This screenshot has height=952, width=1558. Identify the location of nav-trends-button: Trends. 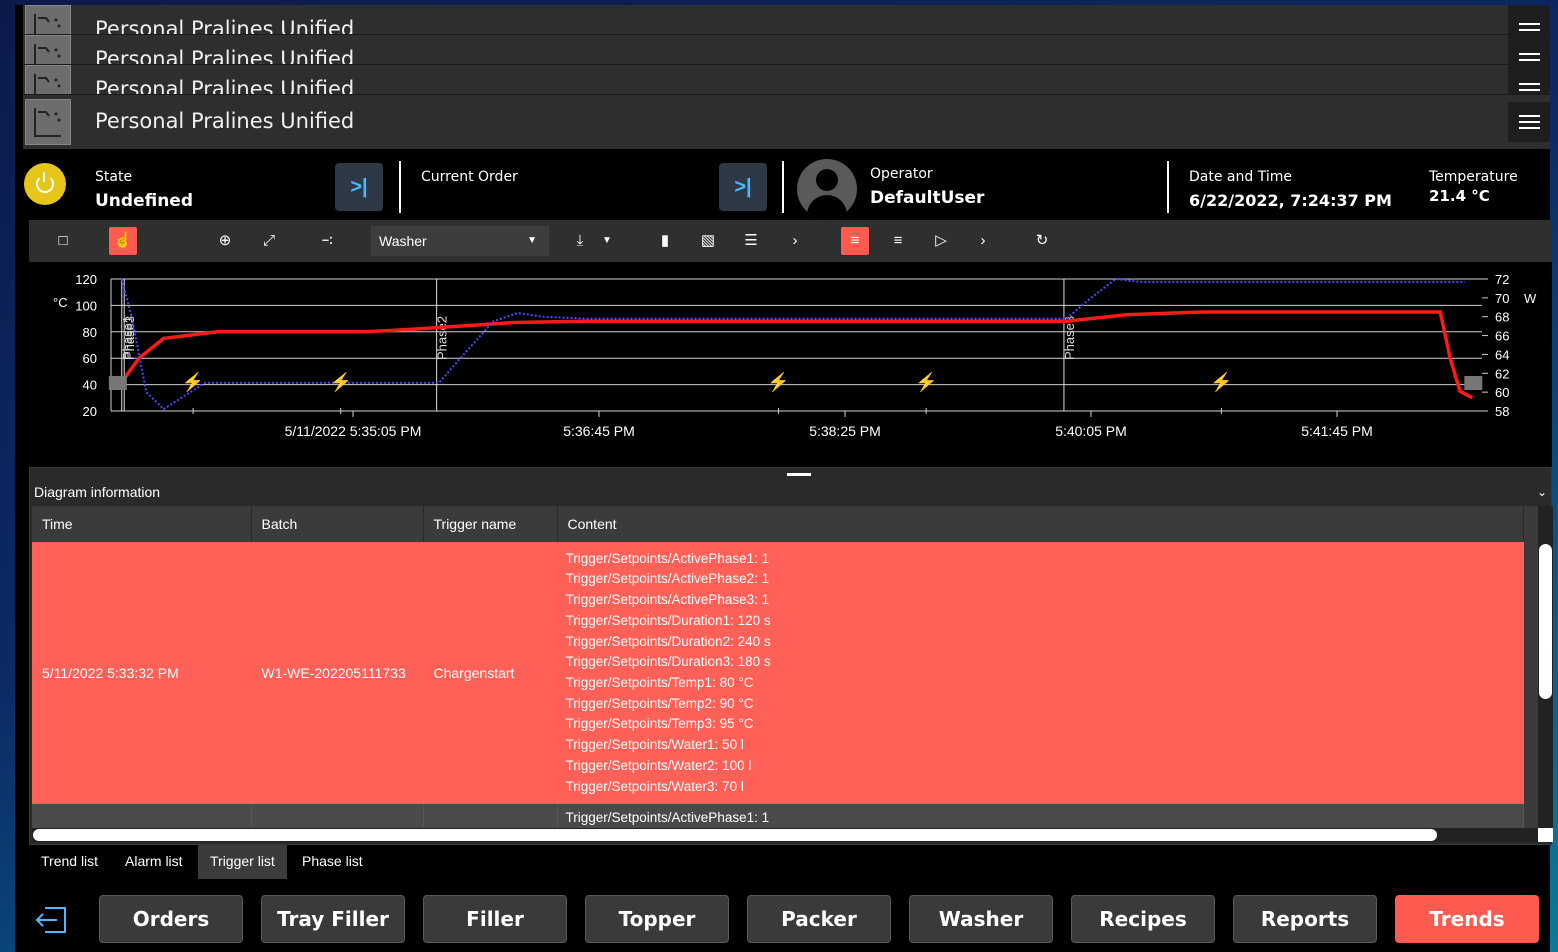
(1467, 919).